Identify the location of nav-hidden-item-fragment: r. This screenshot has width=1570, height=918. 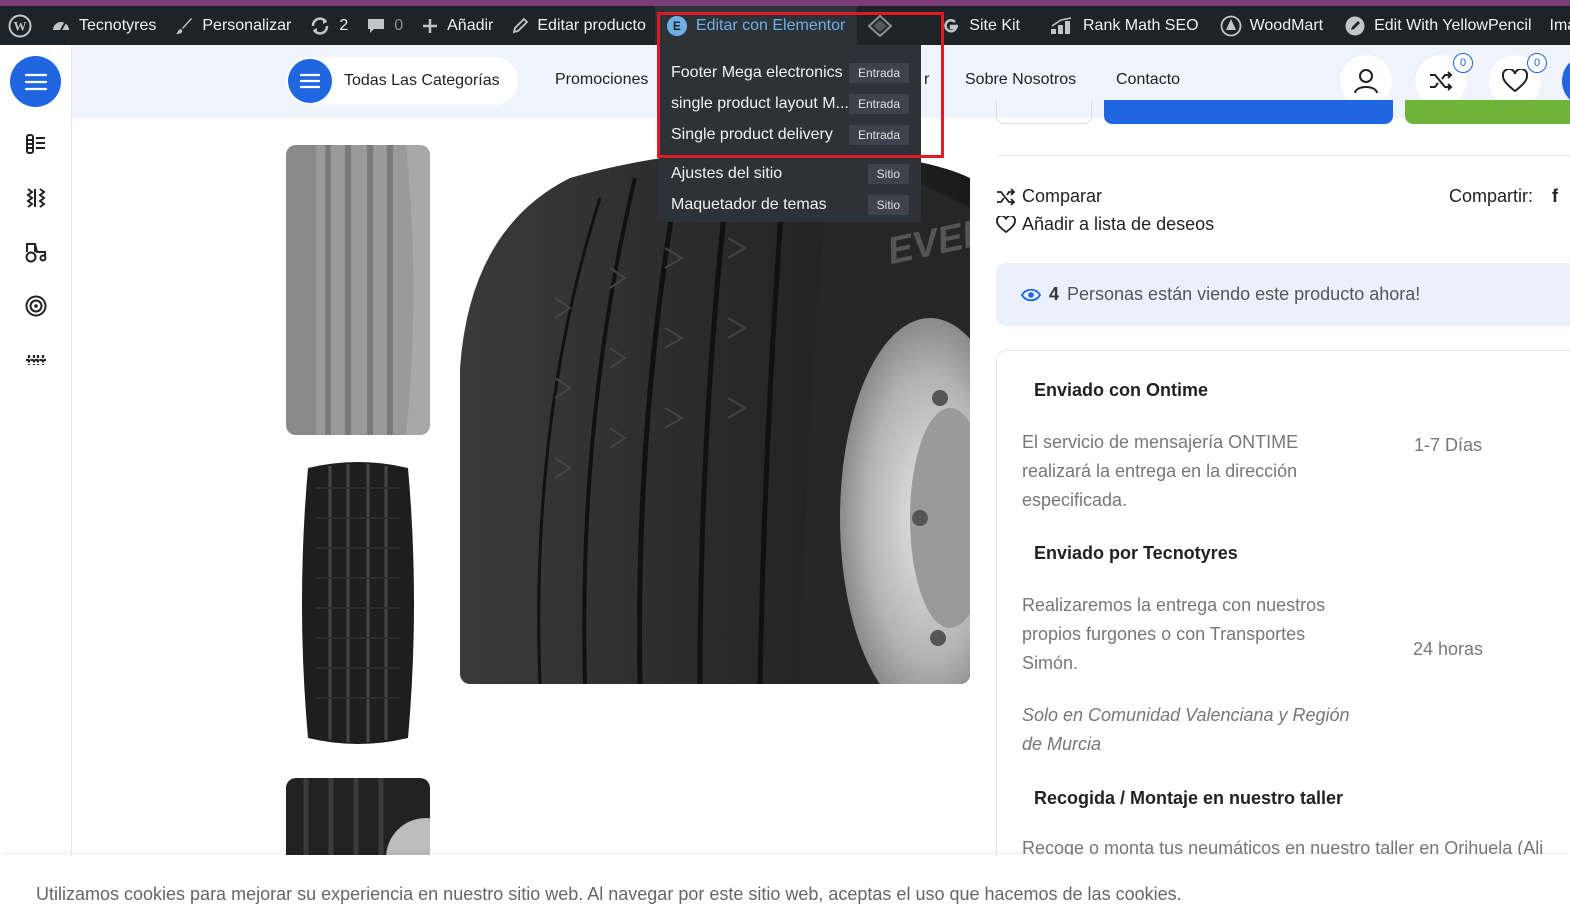
(926, 80).